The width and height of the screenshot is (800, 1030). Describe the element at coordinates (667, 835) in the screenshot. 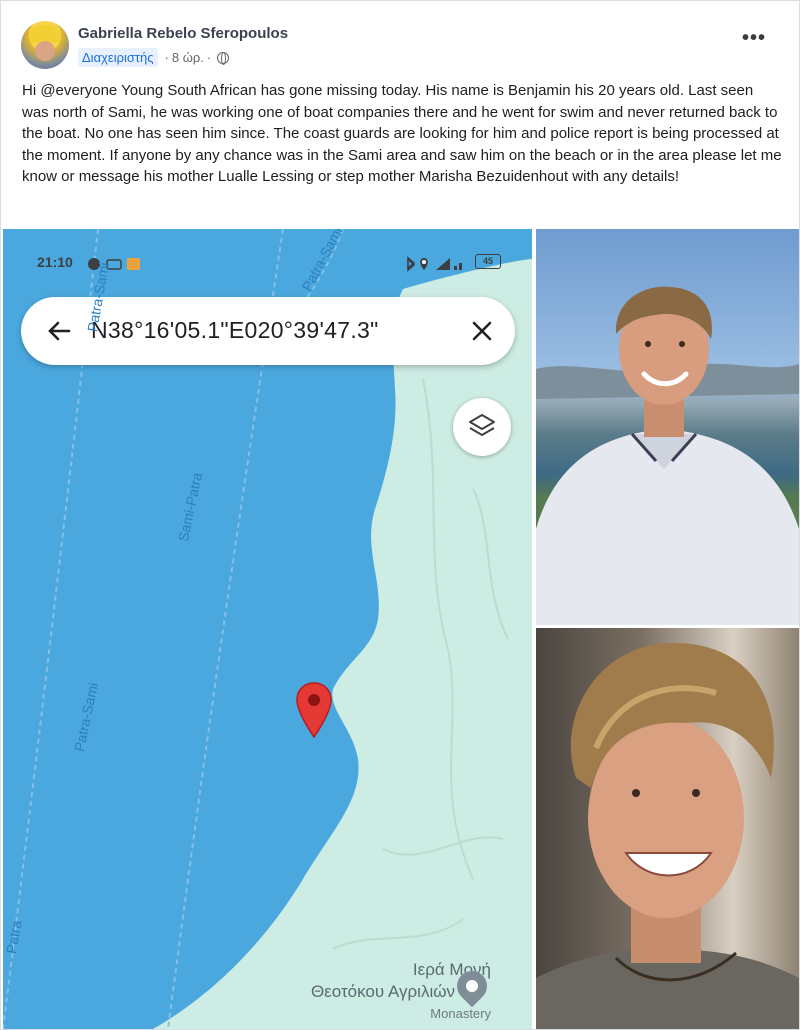

I see `closeup-image` at that location.